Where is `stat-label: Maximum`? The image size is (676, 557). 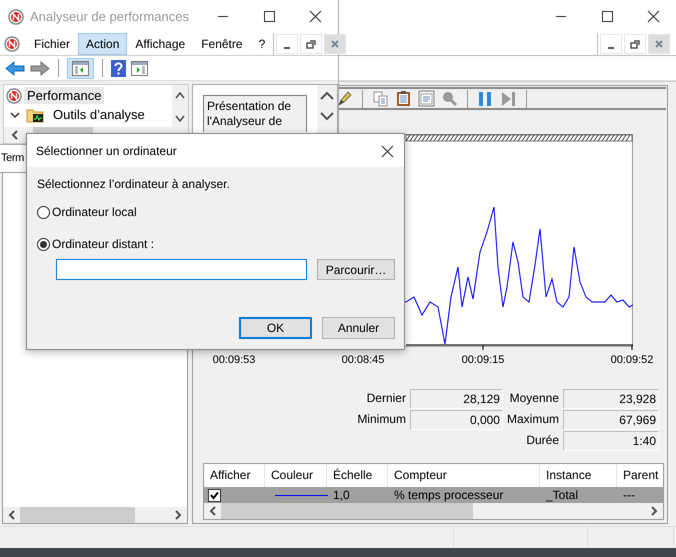
stat-label: Maximum is located at coordinates (532, 419).